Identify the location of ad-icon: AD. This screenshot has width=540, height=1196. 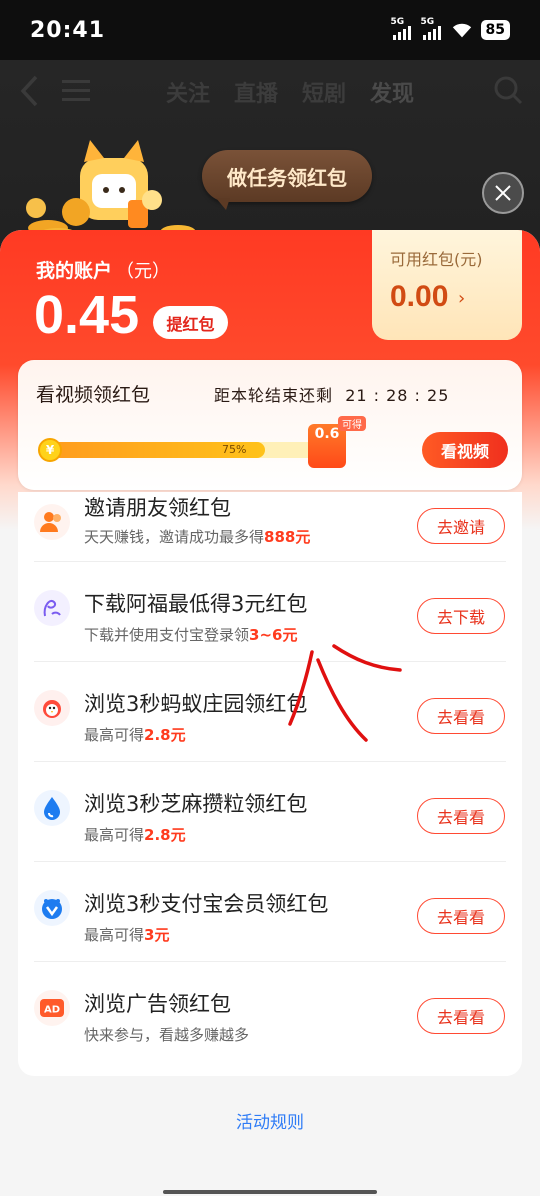
(52, 1008).